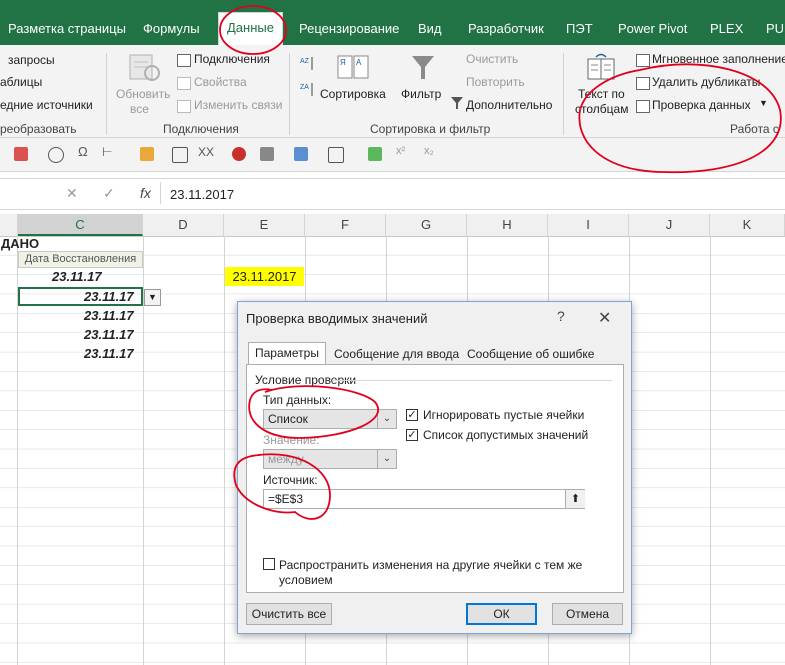 The image size is (785, 665). I want to click on filter-button: Фильтр, so click(421, 94).